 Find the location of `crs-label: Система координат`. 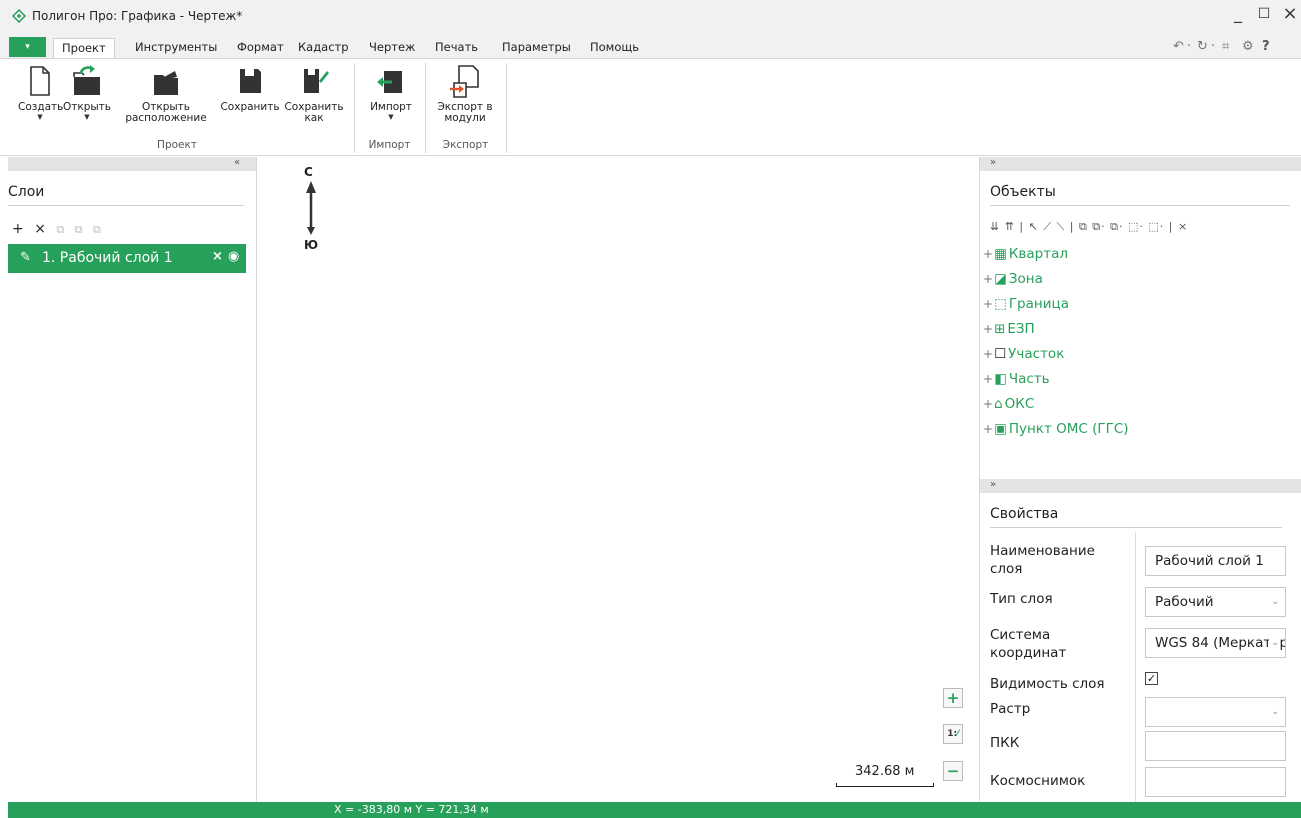

crs-label: Система координат is located at coordinates (1028, 644).